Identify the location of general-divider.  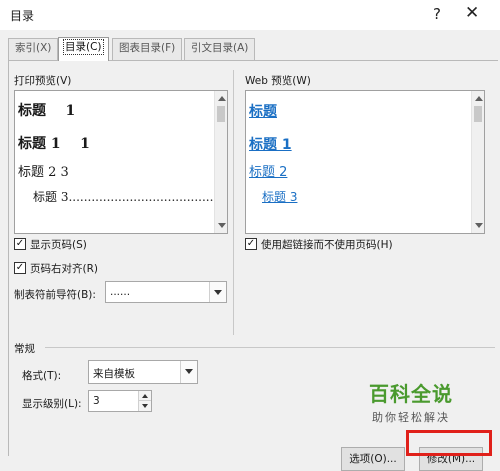
(270, 347).